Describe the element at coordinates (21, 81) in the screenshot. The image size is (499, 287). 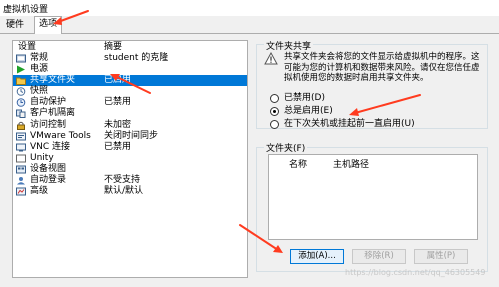
I see `shared-folder-icon` at that location.